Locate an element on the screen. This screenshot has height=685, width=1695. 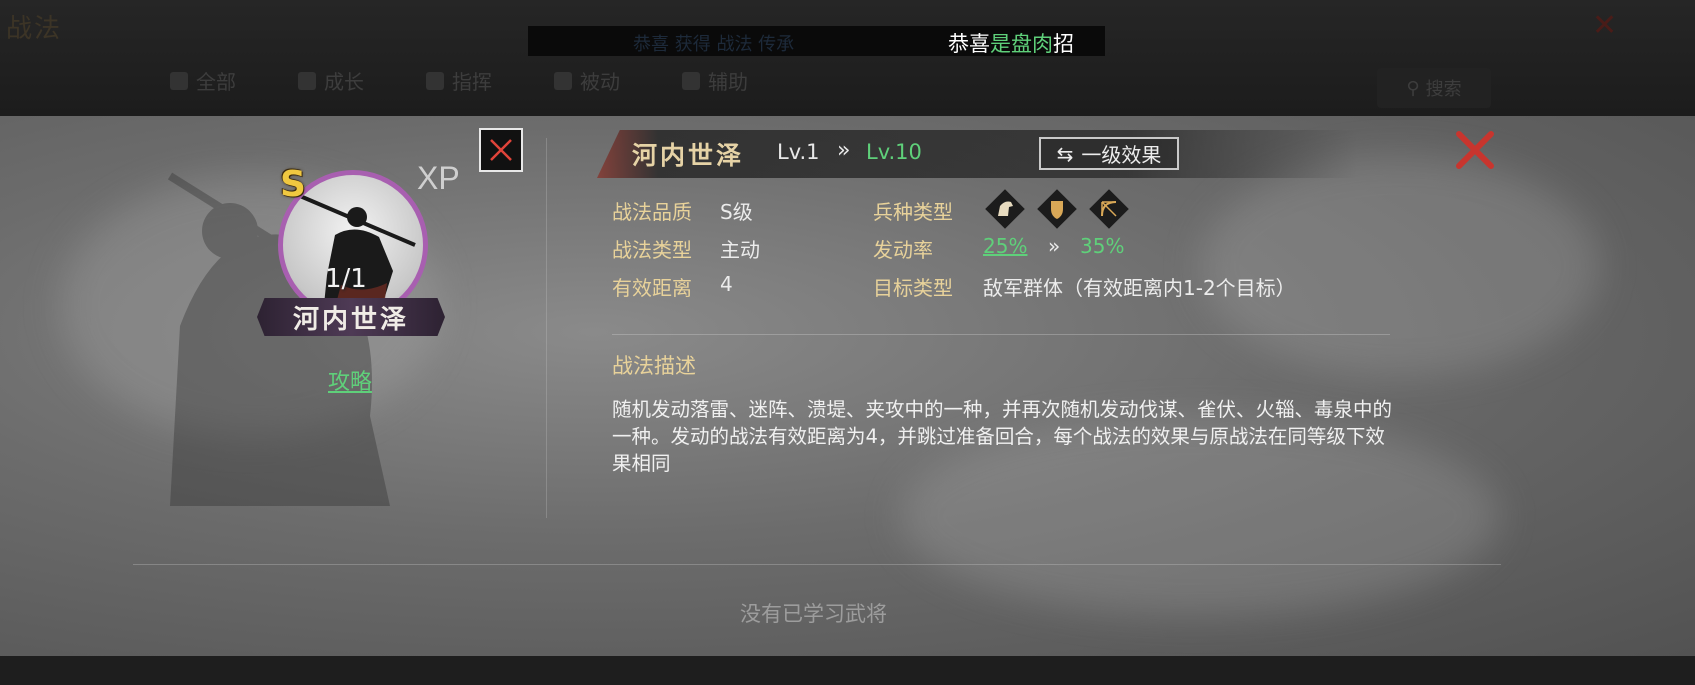
description-title: 战法描述 is located at coordinates (654, 366).